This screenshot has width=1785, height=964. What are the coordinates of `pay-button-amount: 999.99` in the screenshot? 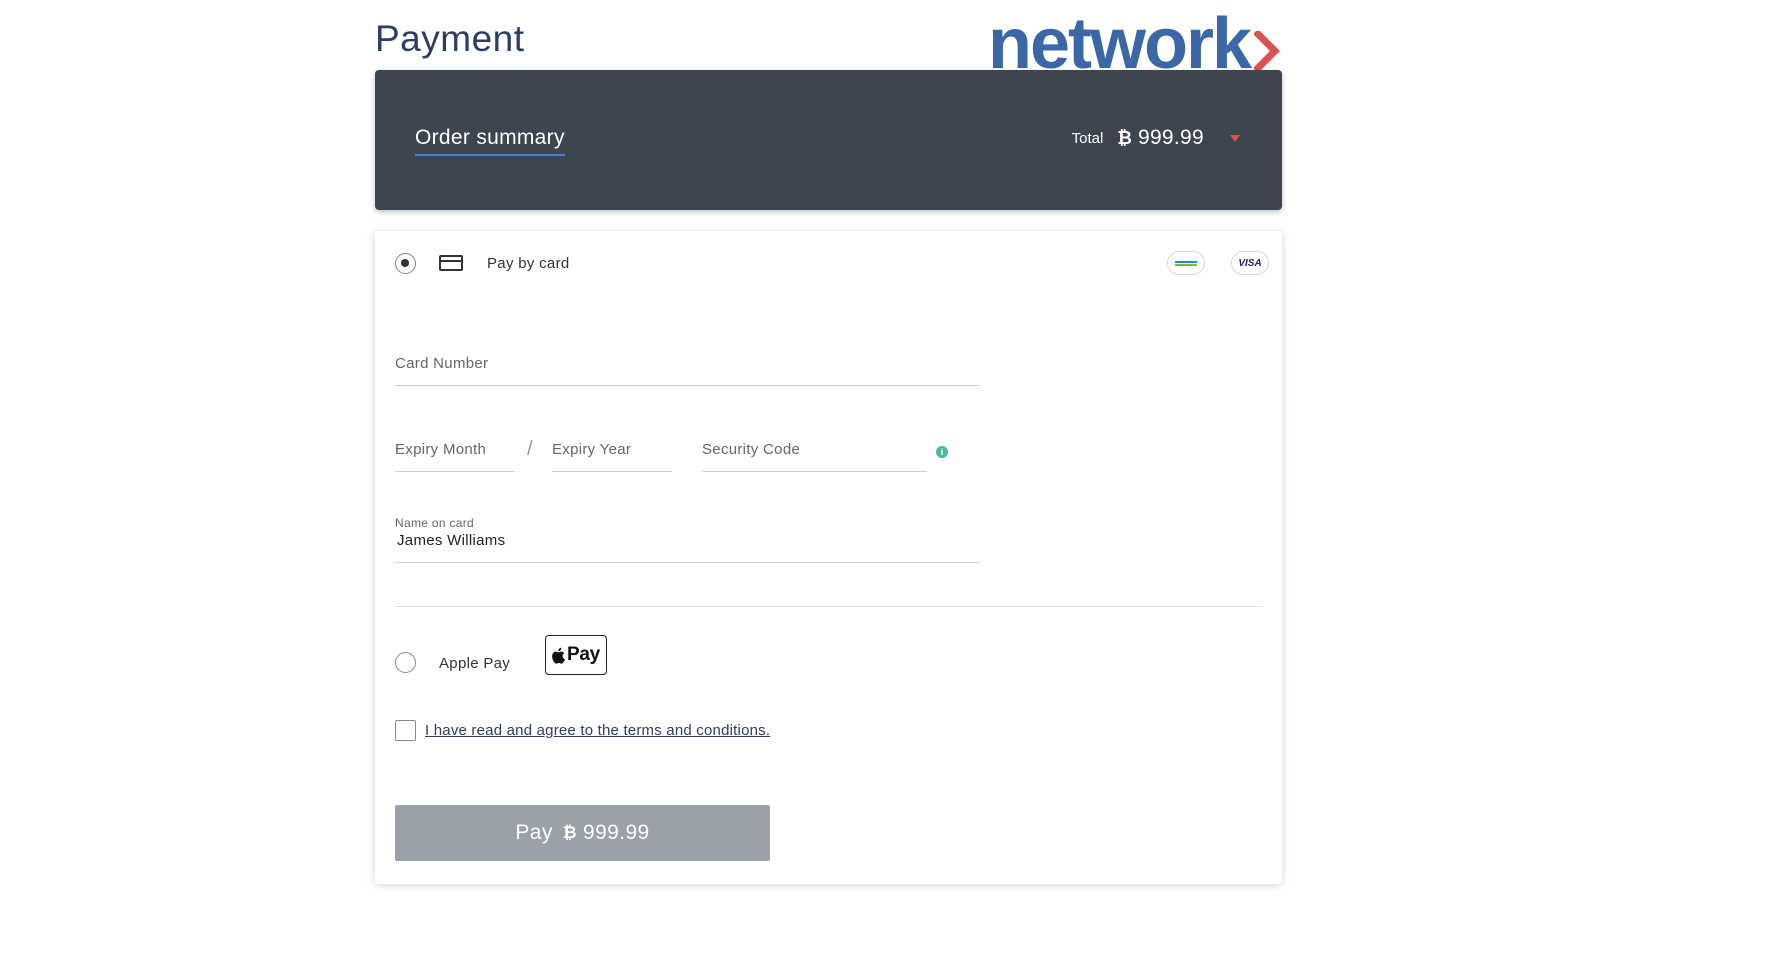 It's located at (616, 832).